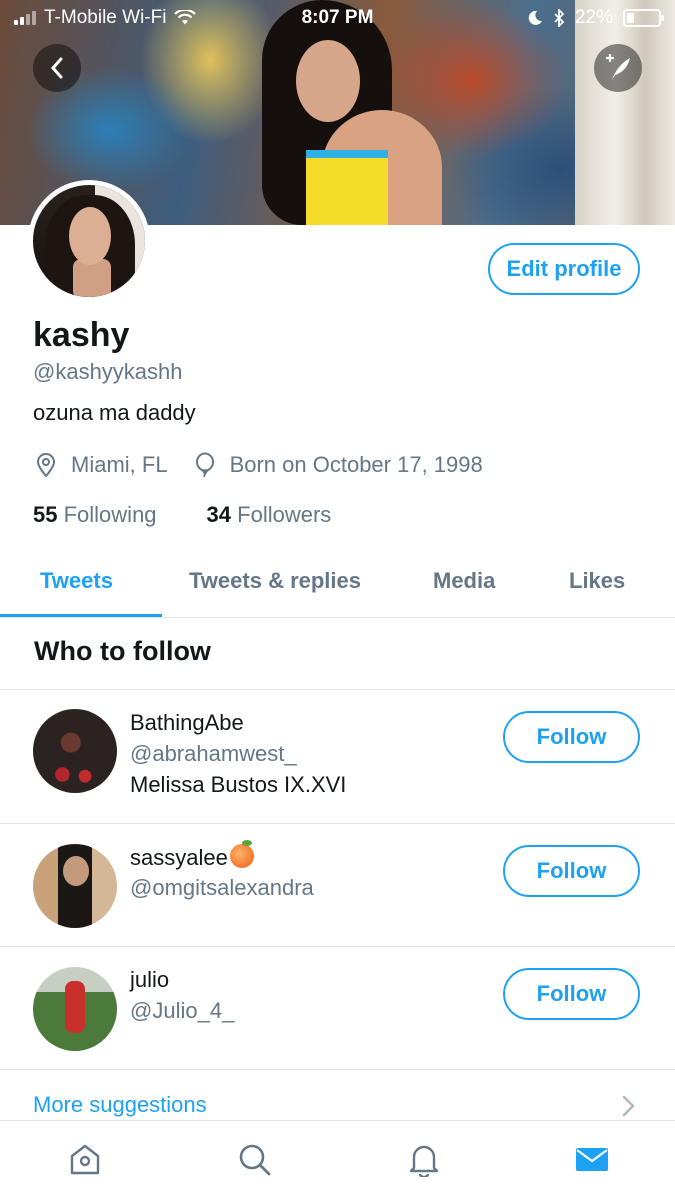 This screenshot has height=1200, width=675. I want to click on suggestion-handle: @Julio_4_, so click(182, 1010).